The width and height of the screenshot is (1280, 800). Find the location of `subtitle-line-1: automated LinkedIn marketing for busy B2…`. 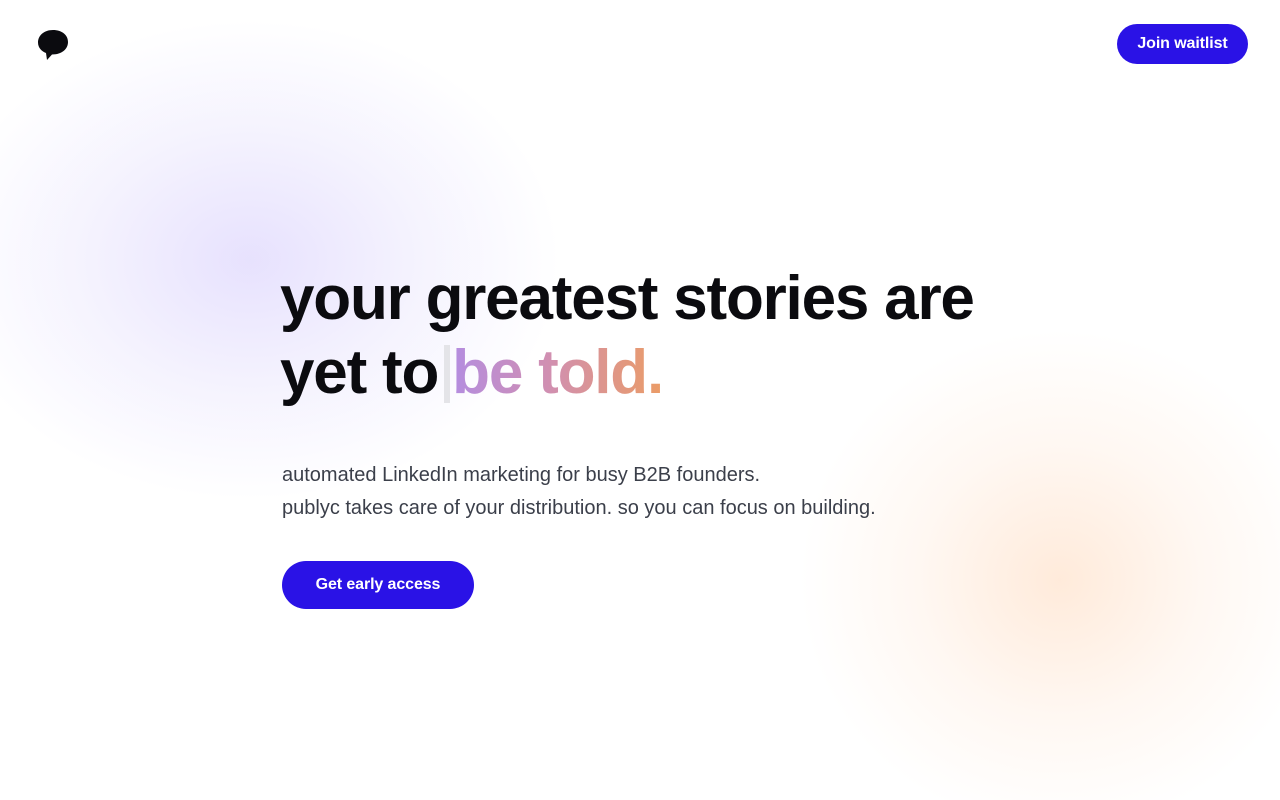

subtitle-line-1: automated LinkedIn marketing for busy B2… is located at coordinates (521, 475).